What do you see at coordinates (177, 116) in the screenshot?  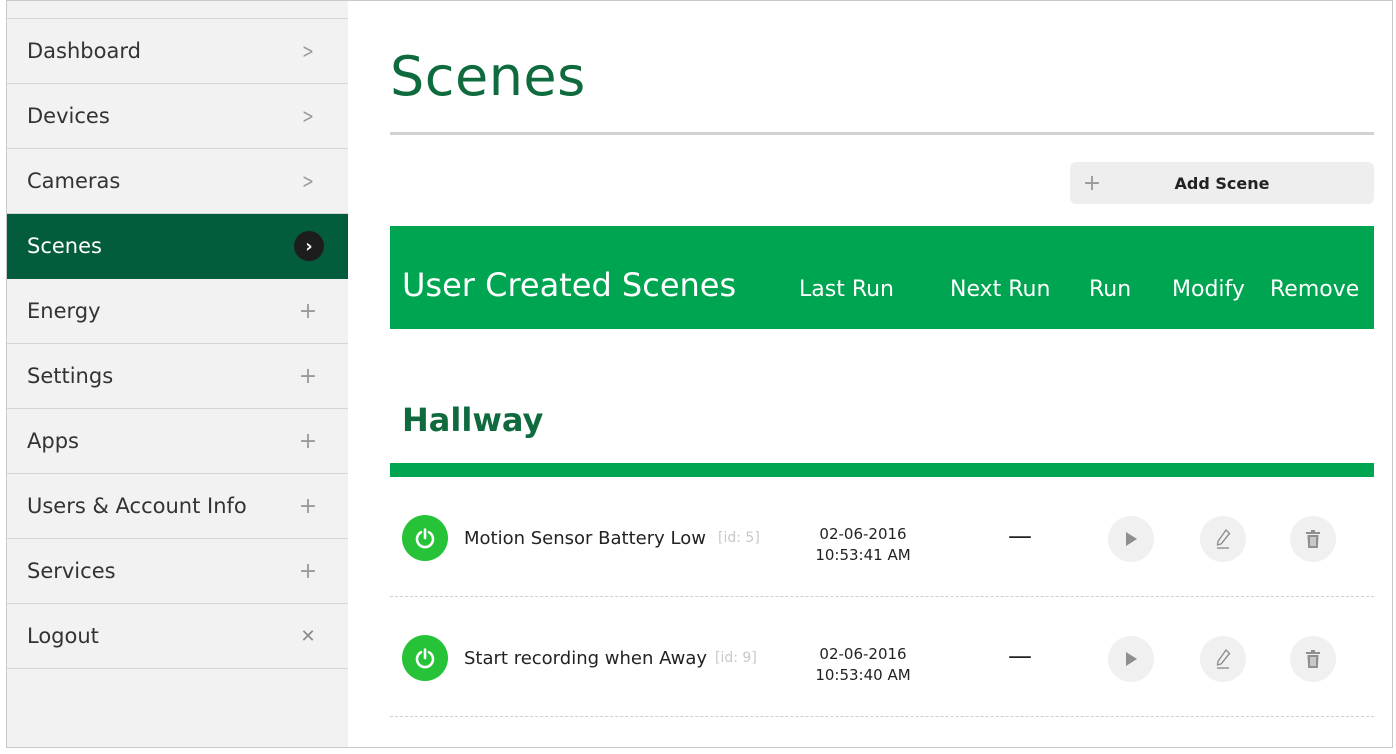 I see `sidebar-item-devices: Devices >` at bounding box center [177, 116].